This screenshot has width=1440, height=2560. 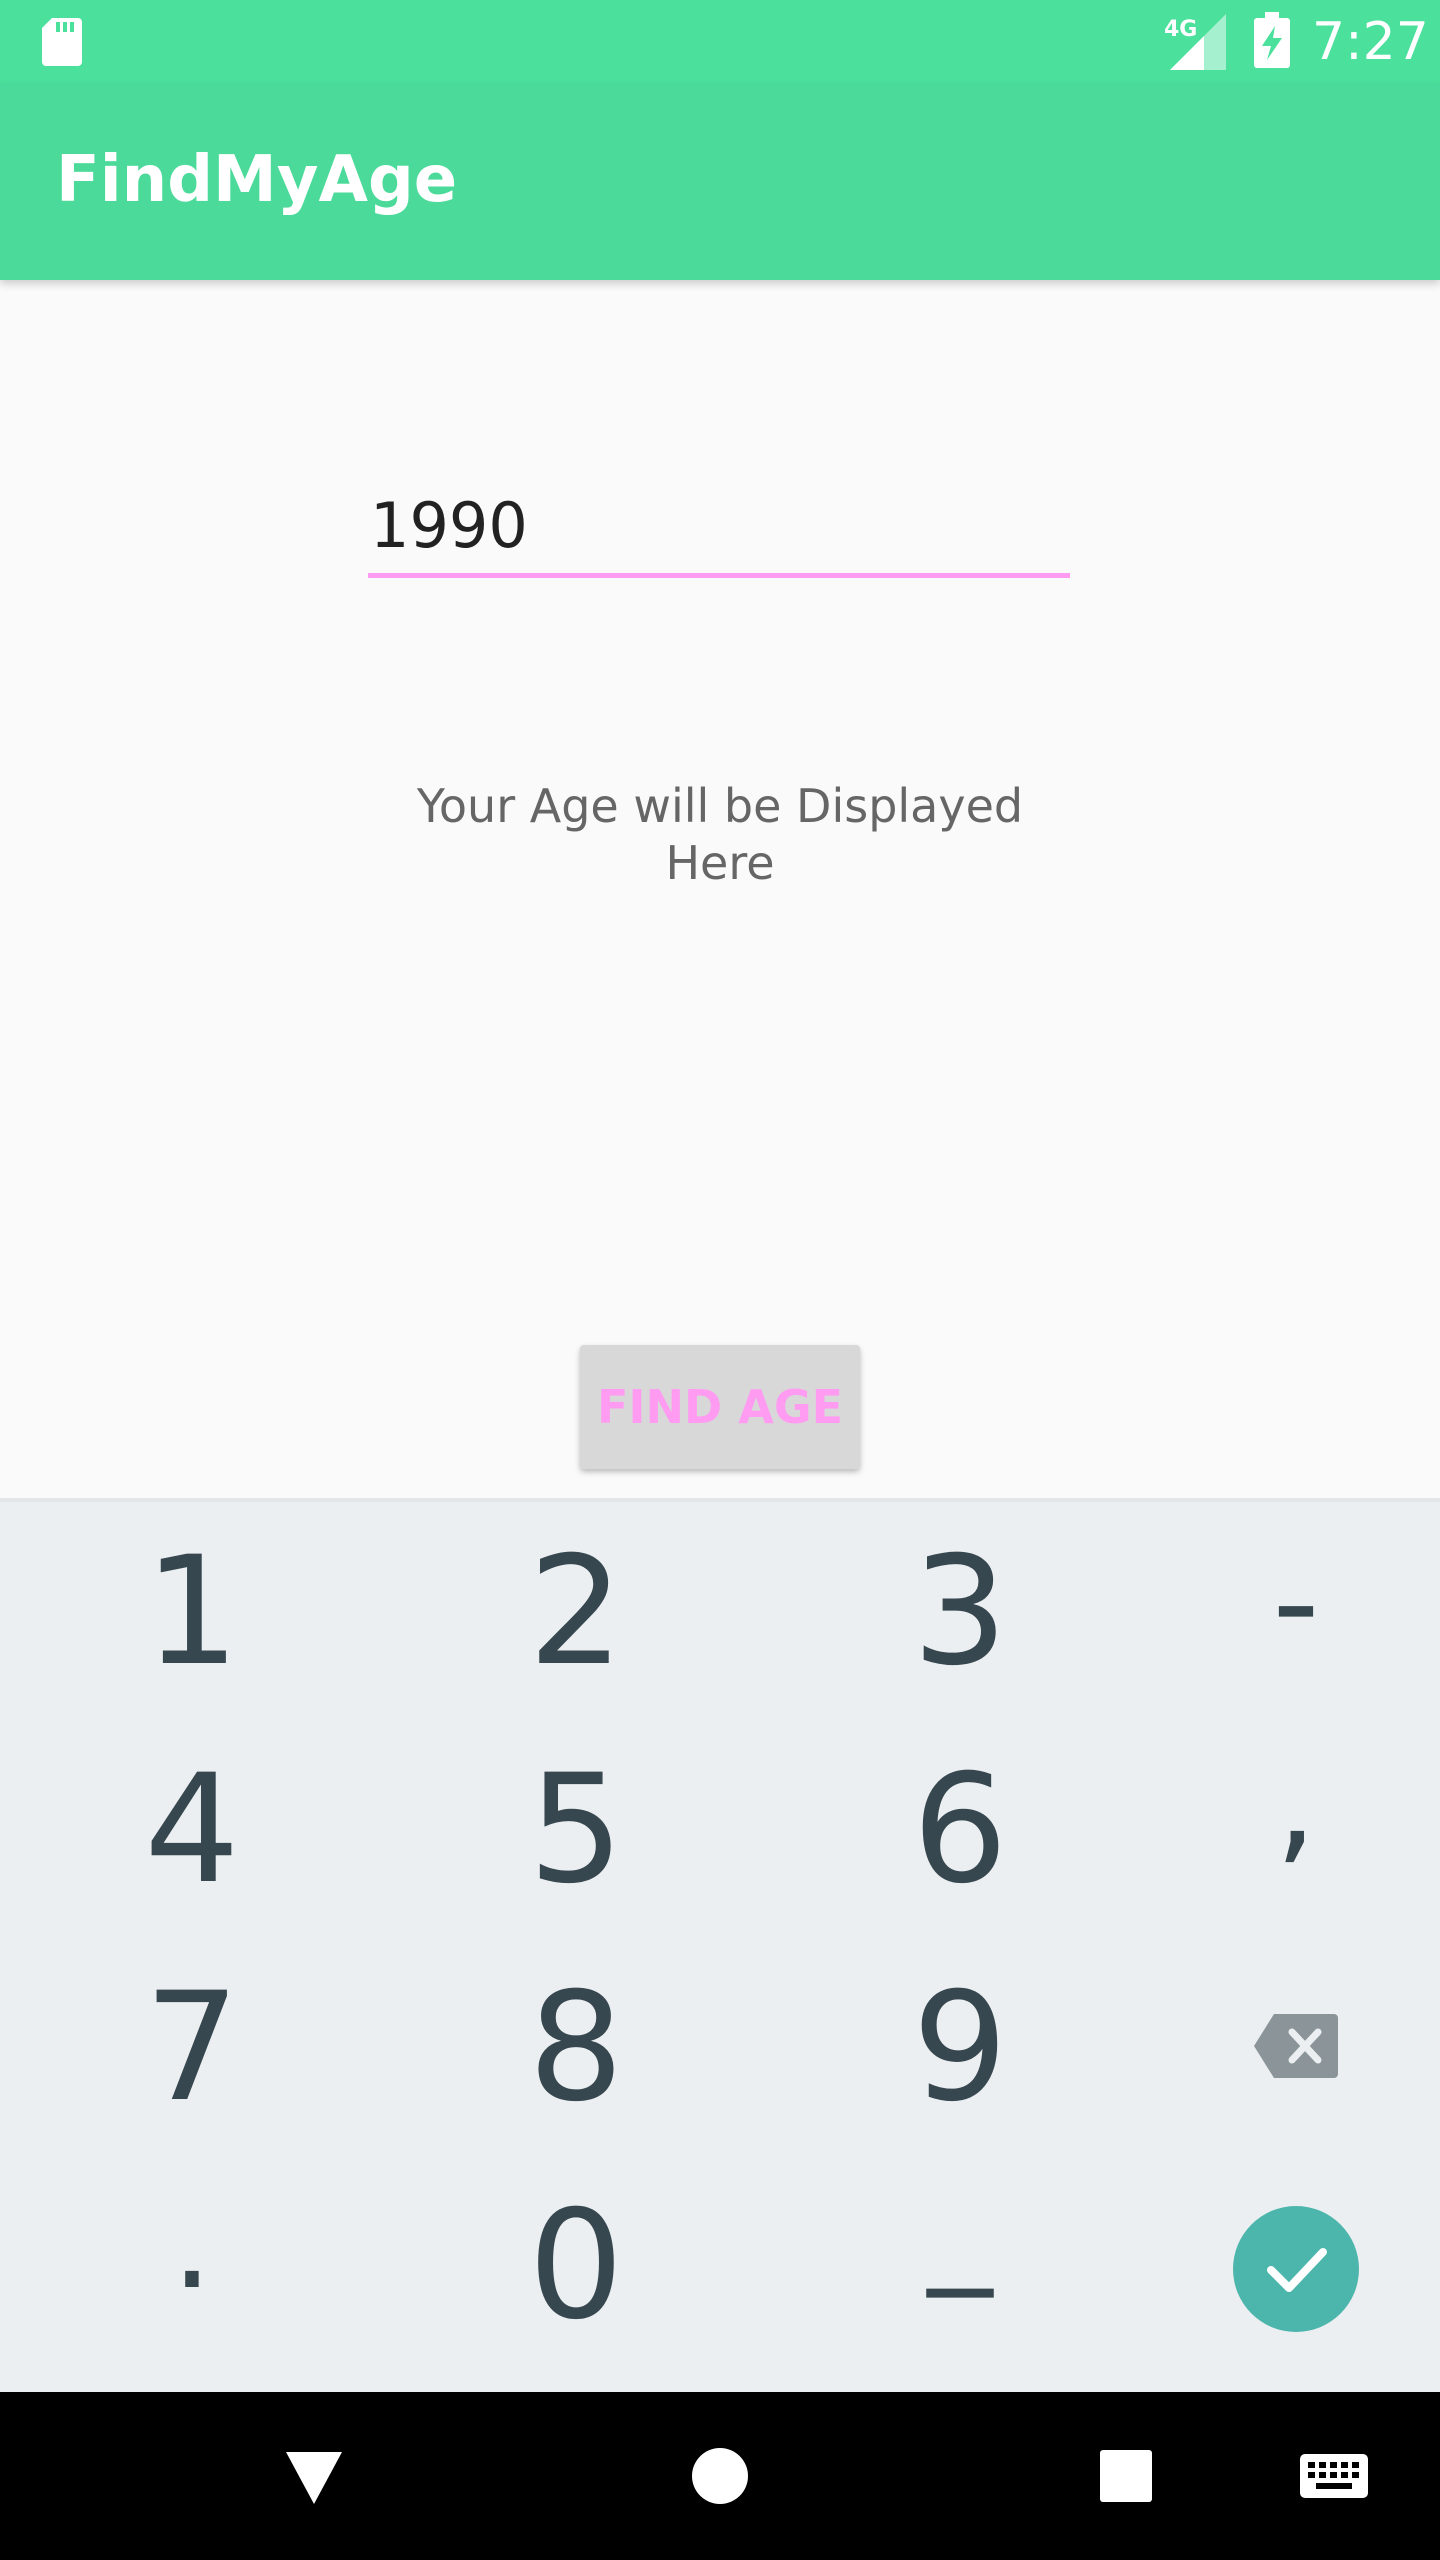 What do you see at coordinates (960, 1830) in the screenshot?
I see `key-6: 6` at bounding box center [960, 1830].